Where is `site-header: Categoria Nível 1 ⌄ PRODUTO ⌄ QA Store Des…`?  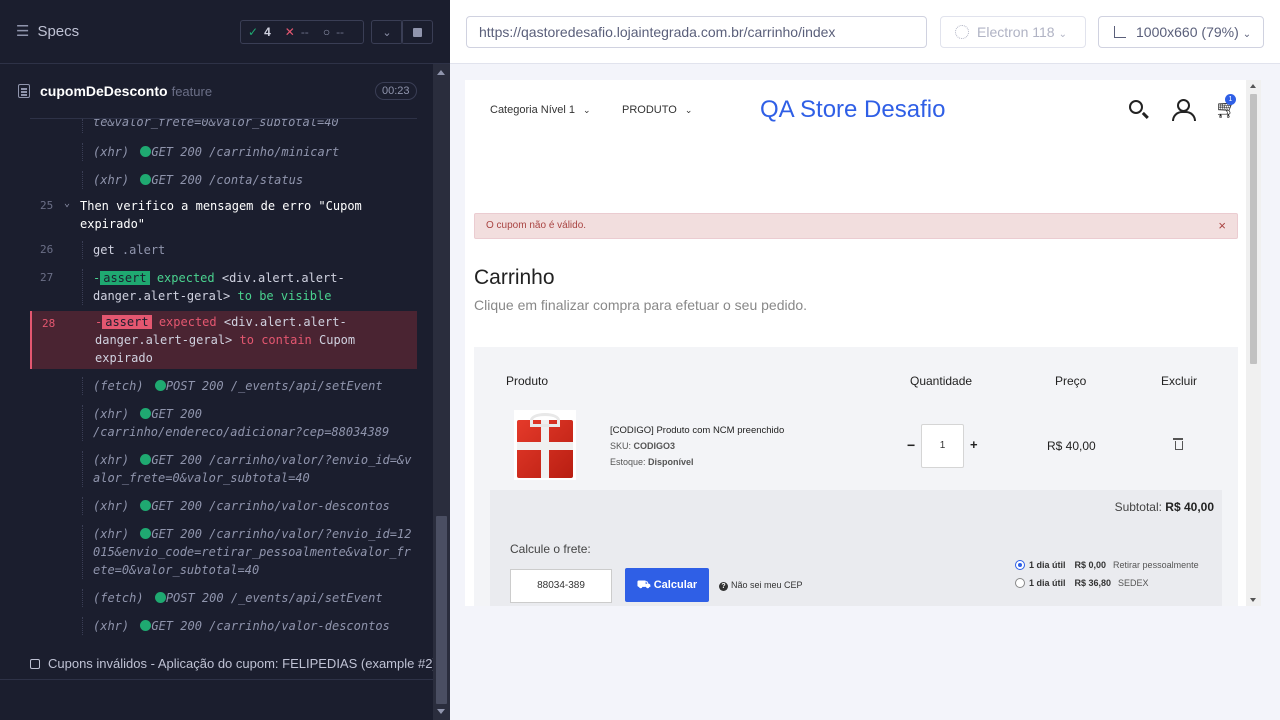
site-header: Categoria Nível 1 ⌄ PRODUTO ⌄ QA Store Des… is located at coordinates (855, 112).